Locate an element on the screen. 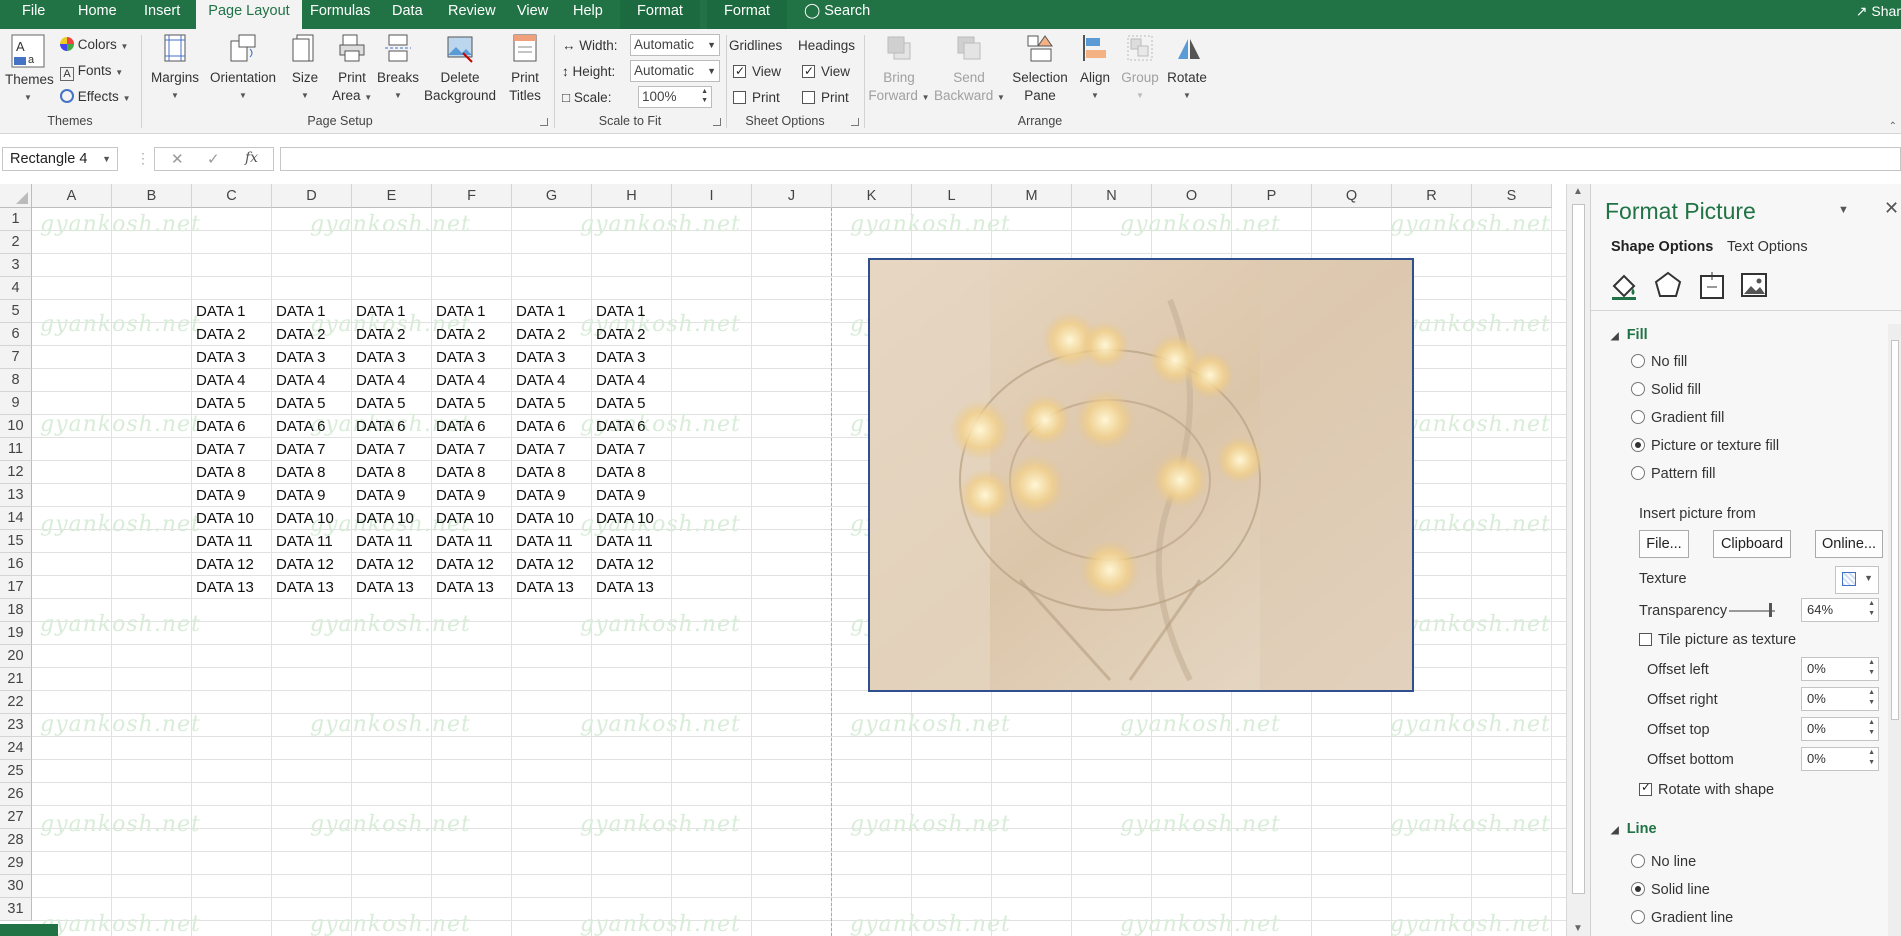 The width and height of the screenshot is (1901, 936). row-header-10: 10 is located at coordinates (16, 426).